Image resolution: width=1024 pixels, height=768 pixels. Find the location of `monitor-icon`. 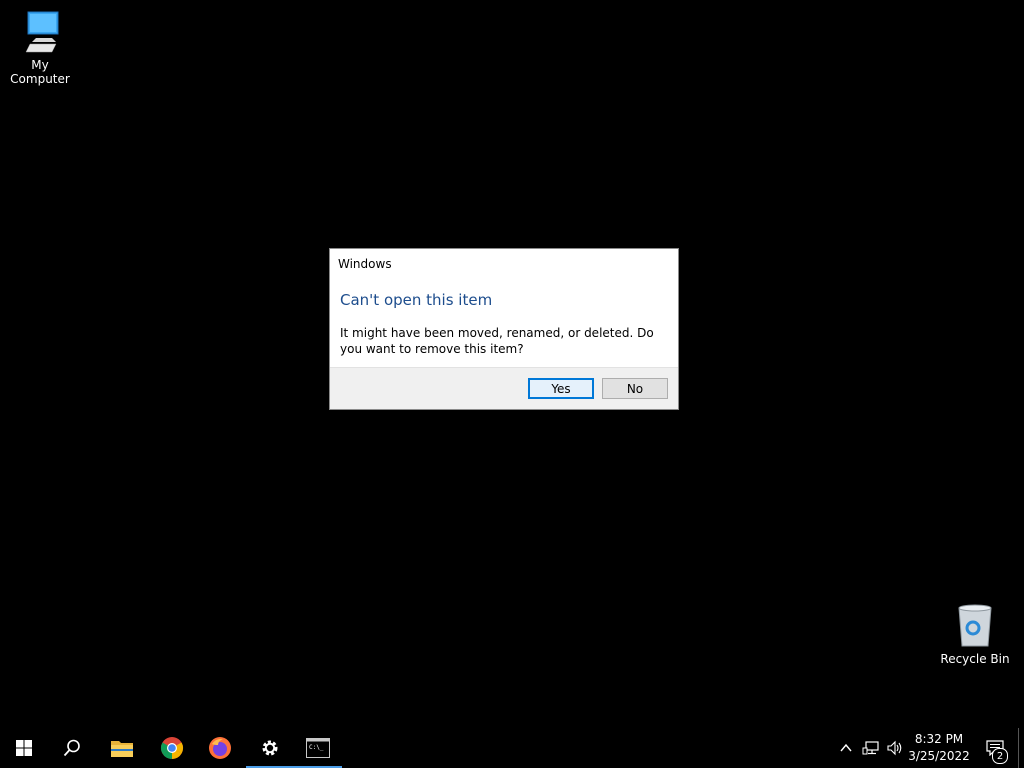

monitor-icon is located at coordinates (42, 32).